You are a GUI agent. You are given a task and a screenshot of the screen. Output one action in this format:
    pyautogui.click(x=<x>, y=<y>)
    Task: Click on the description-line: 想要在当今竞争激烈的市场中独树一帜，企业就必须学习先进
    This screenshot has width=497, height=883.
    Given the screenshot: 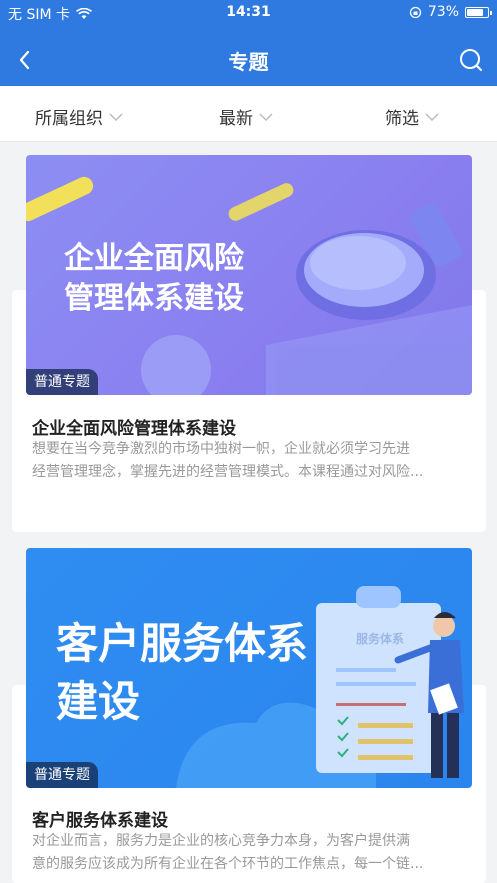 What is the action you would take?
    pyautogui.click(x=221, y=449)
    